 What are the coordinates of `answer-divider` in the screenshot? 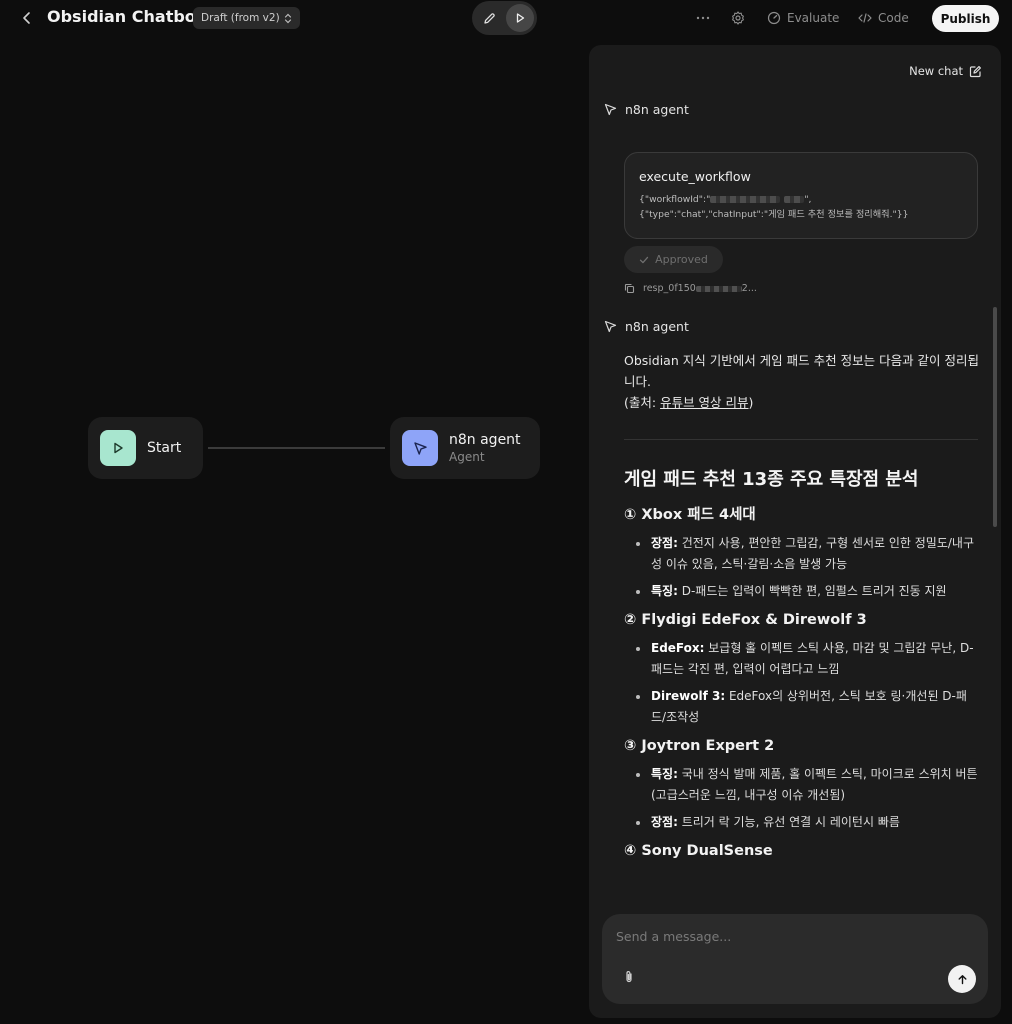 It's located at (801, 439).